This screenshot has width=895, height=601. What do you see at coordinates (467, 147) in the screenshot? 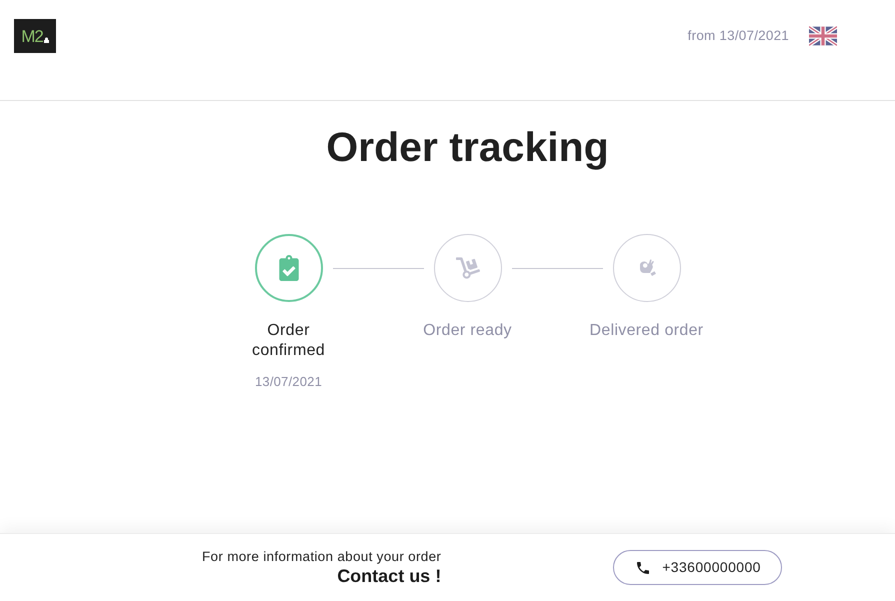
I see `page-title: Order tracking` at bounding box center [467, 147].